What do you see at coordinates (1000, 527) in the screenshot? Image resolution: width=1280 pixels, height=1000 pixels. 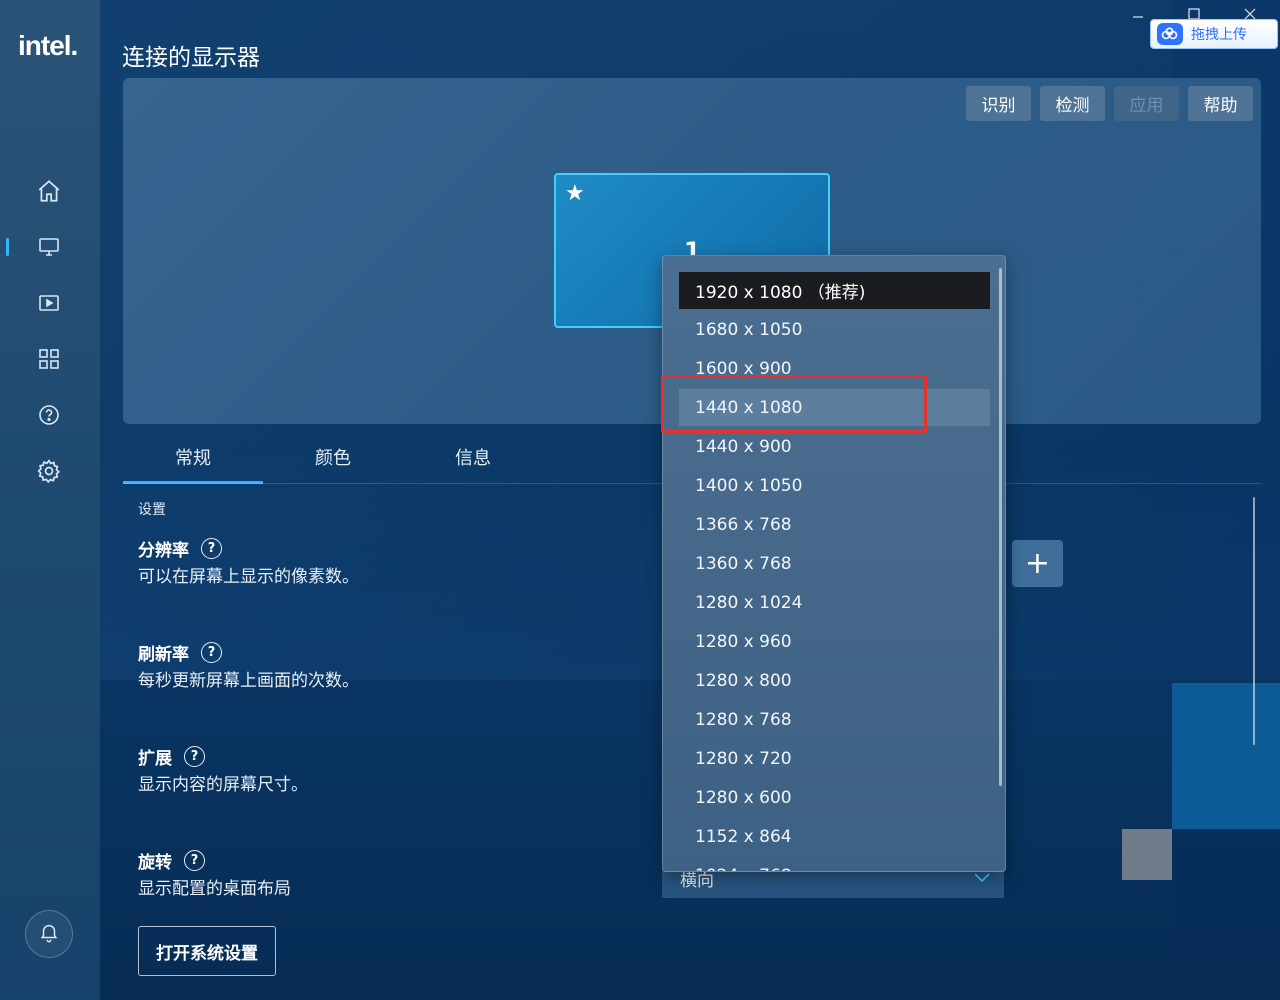 I see `dropdown-scrollbar` at bounding box center [1000, 527].